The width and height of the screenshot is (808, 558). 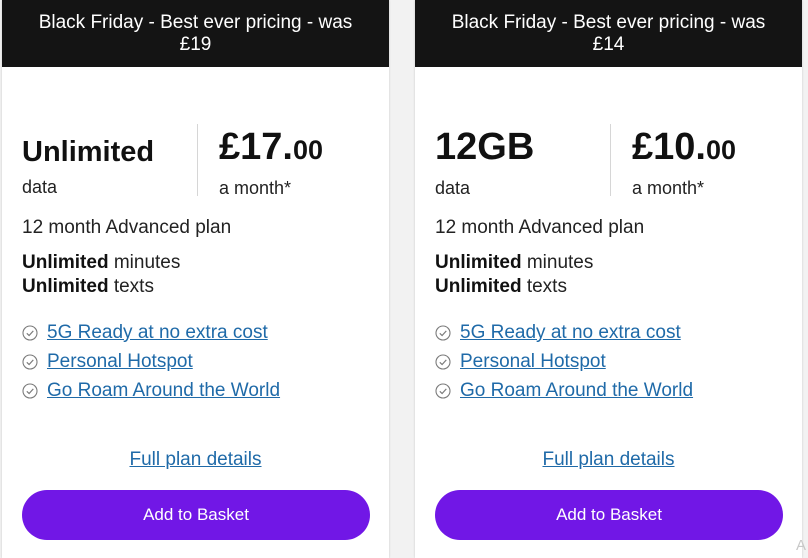 I want to click on corner-glyph: A, so click(x=800, y=545).